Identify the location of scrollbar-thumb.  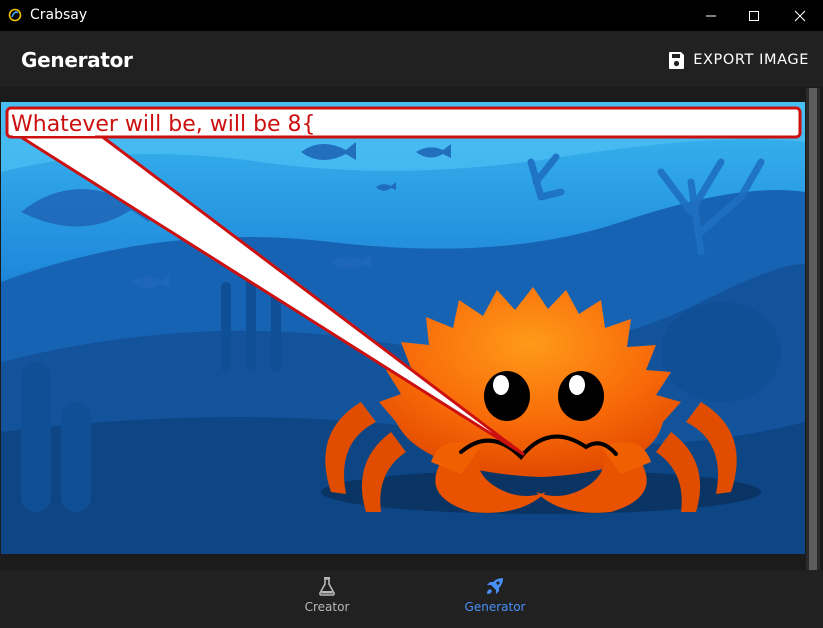
(813, 329).